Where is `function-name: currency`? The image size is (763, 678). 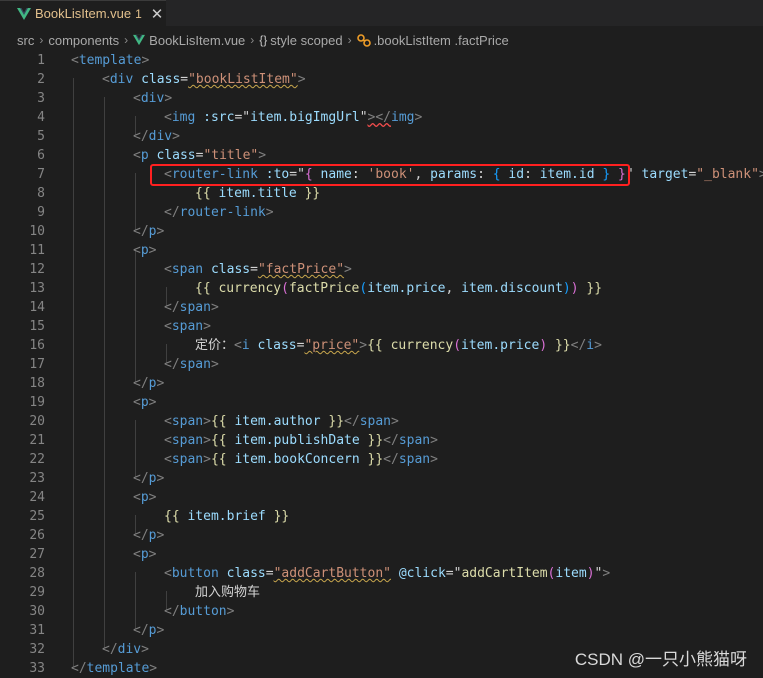
function-name: currency is located at coordinates (422, 345).